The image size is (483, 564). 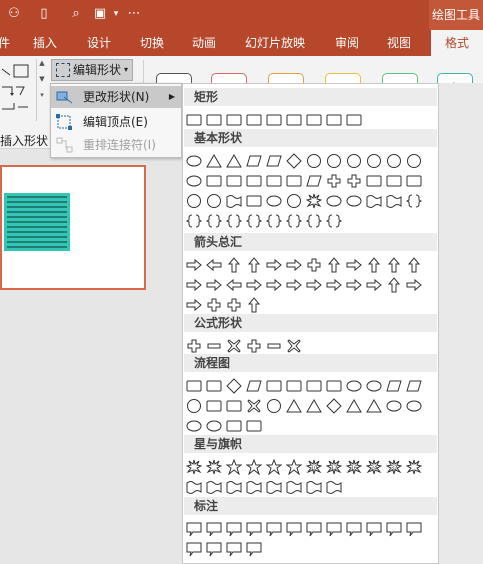 I want to click on shape-stars-banners-7: 10, so click(x=314, y=467).